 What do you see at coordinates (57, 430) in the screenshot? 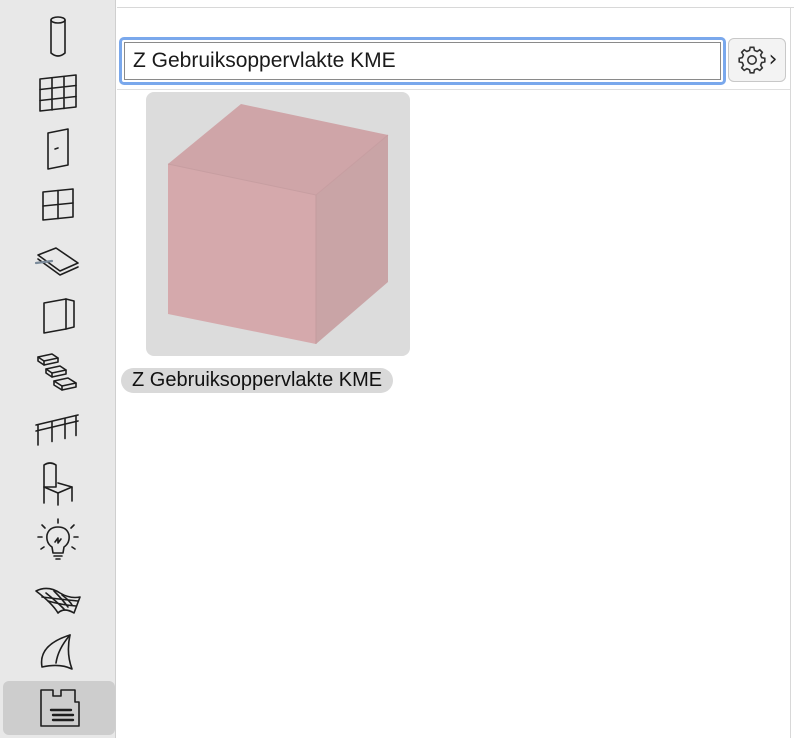
I see `railing-icon` at bounding box center [57, 430].